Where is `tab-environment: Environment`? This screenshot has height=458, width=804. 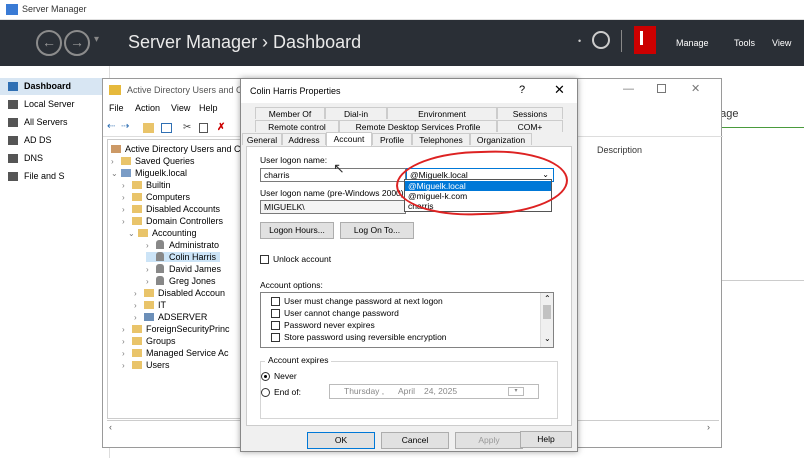 tab-environment: Environment is located at coordinates (442, 113).